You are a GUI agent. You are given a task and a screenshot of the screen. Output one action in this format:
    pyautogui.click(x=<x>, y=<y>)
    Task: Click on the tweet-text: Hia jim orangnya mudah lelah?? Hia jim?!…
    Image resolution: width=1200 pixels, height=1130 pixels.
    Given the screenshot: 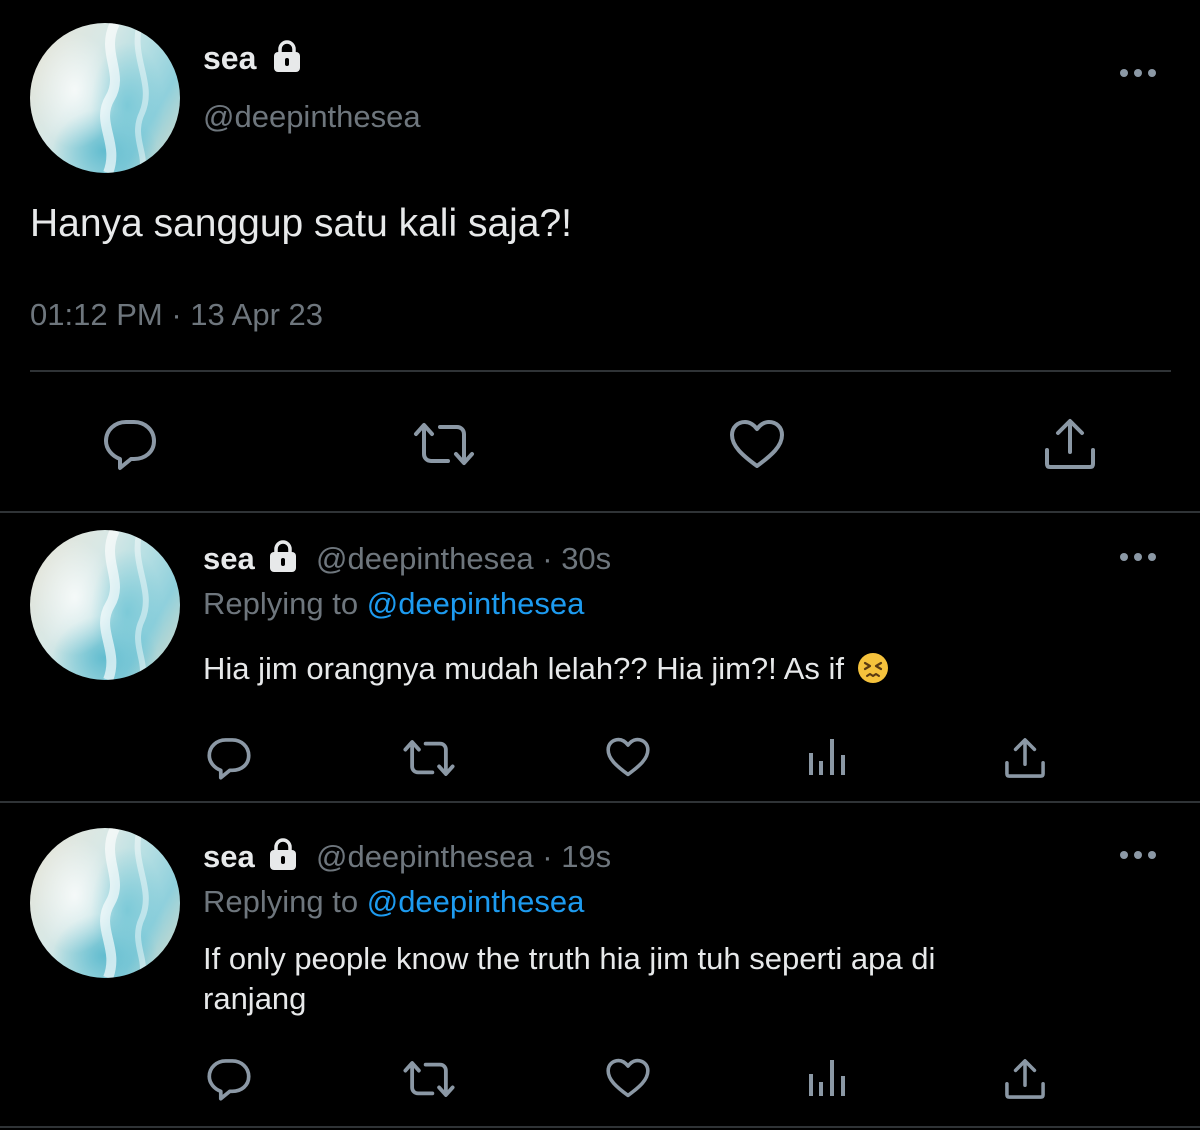 What is the action you would take?
    pyautogui.click(x=523, y=668)
    